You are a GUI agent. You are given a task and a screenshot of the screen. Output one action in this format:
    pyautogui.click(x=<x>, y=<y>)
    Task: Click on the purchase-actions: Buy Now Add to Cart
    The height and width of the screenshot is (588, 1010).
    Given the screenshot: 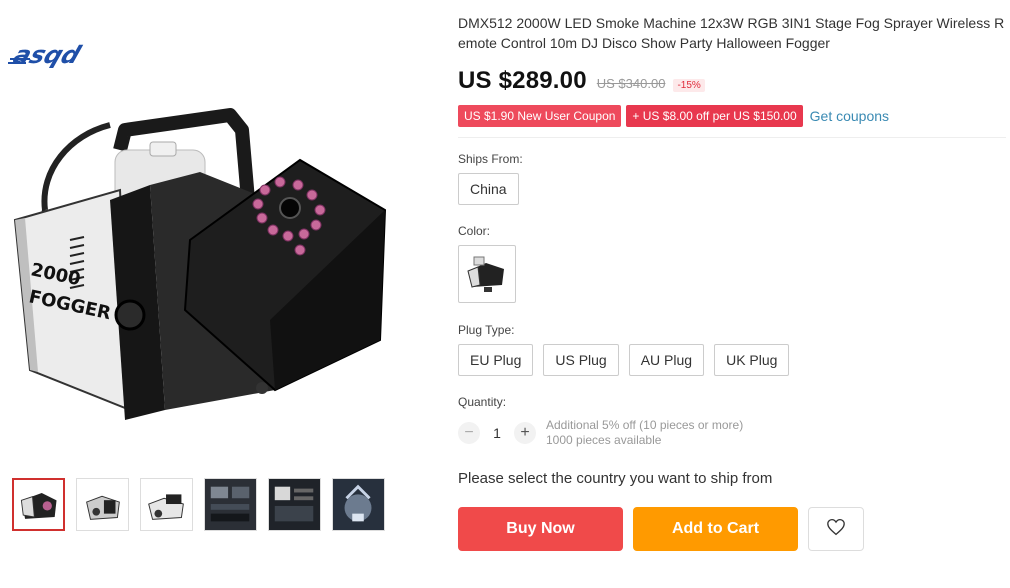 What is the action you would take?
    pyautogui.click(x=734, y=529)
    